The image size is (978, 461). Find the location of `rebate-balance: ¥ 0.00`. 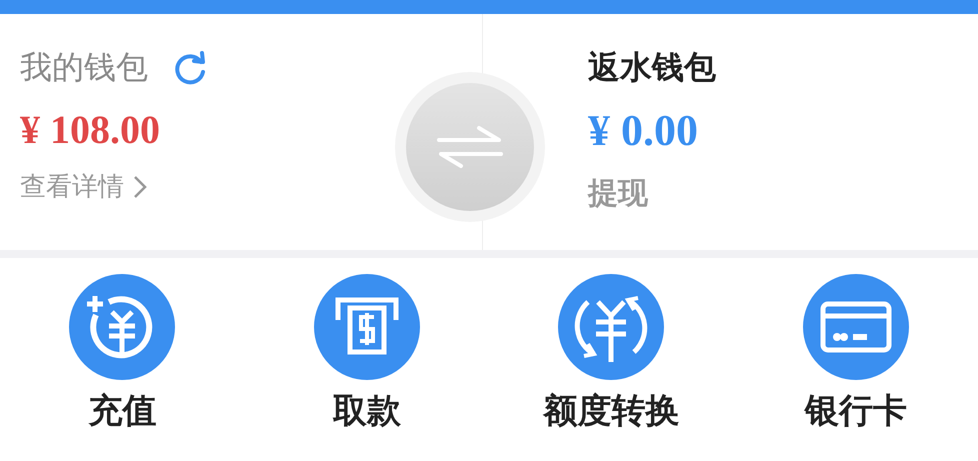

rebate-balance: ¥ 0.00 is located at coordinates (643, 131).